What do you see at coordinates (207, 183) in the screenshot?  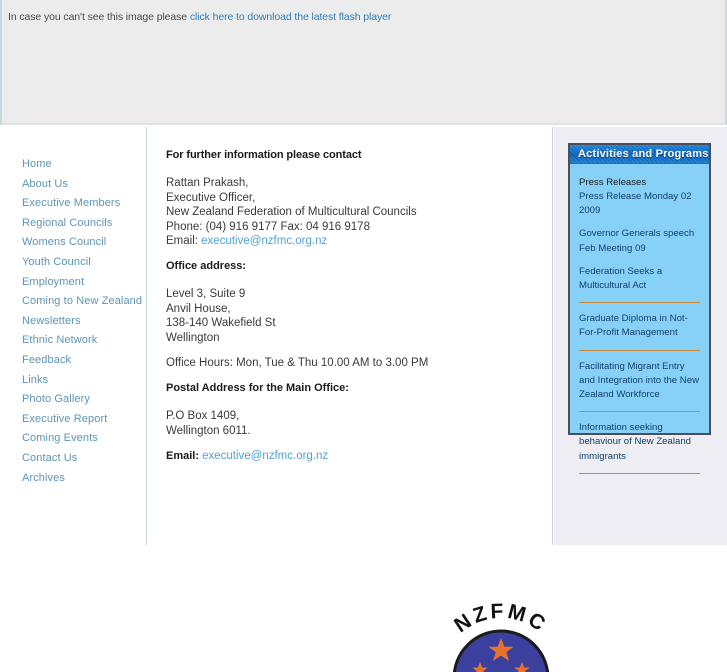 I see `contact-name: Rattan Prakash,` at bounding box center [207, 183].